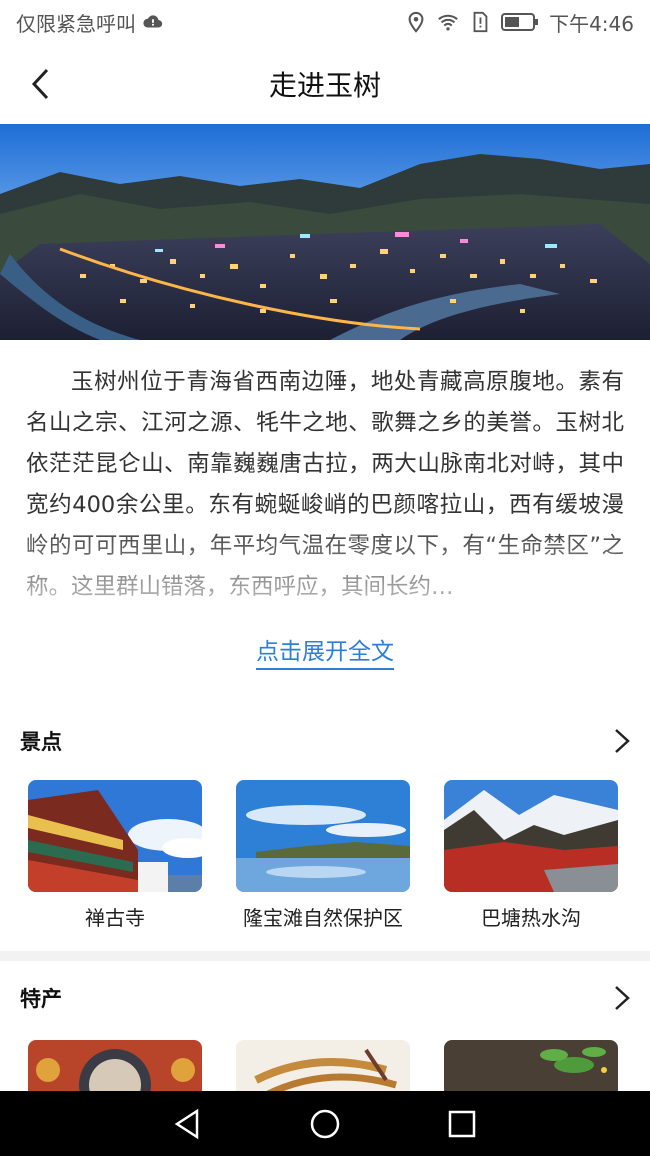  Describe the element at coordinates (327, 741) in the screenshot. I see `attractions-header: 景点` at that location.